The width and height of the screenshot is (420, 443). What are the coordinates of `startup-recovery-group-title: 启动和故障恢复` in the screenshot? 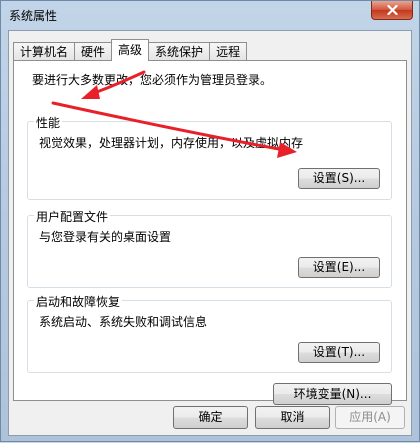 It's located at (78, 301).